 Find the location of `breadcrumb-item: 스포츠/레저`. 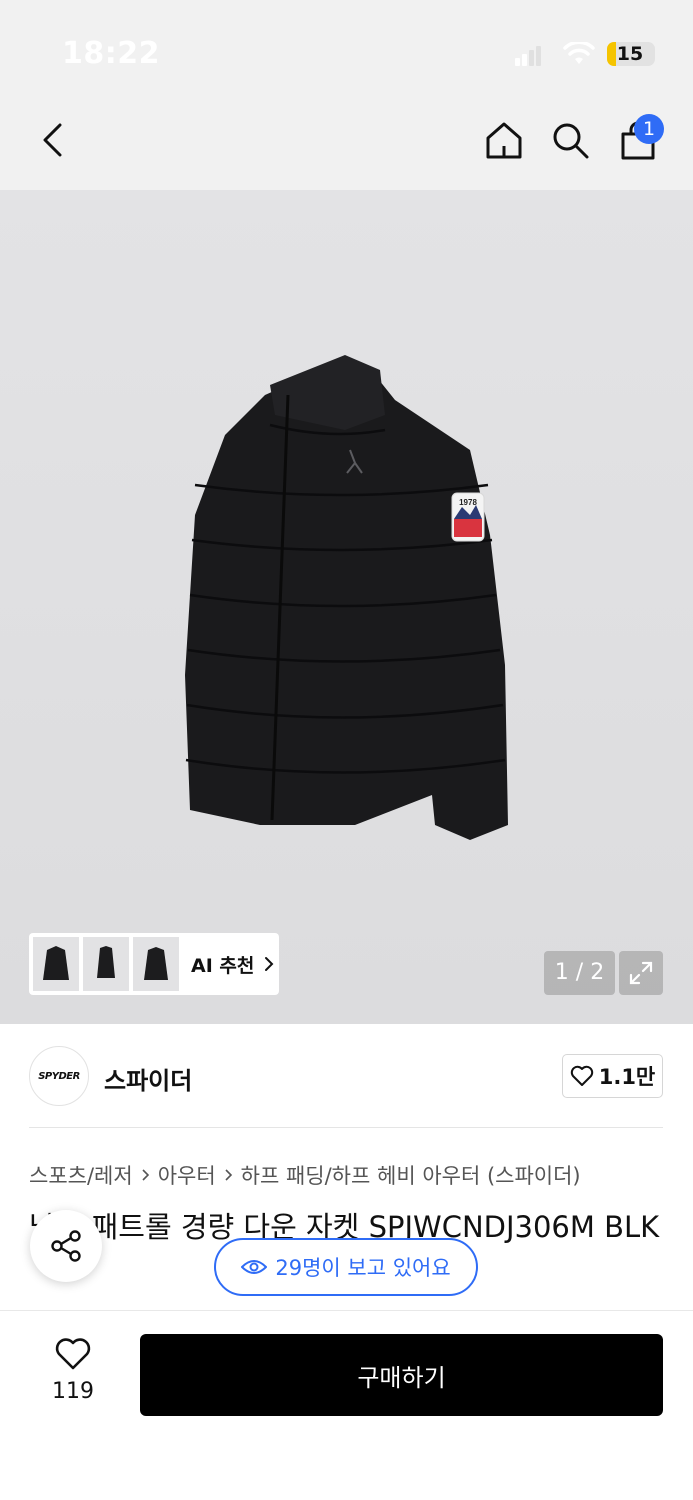

breadcrumb-item: 스포츠/레저 is located at coordinates (81, 1175).